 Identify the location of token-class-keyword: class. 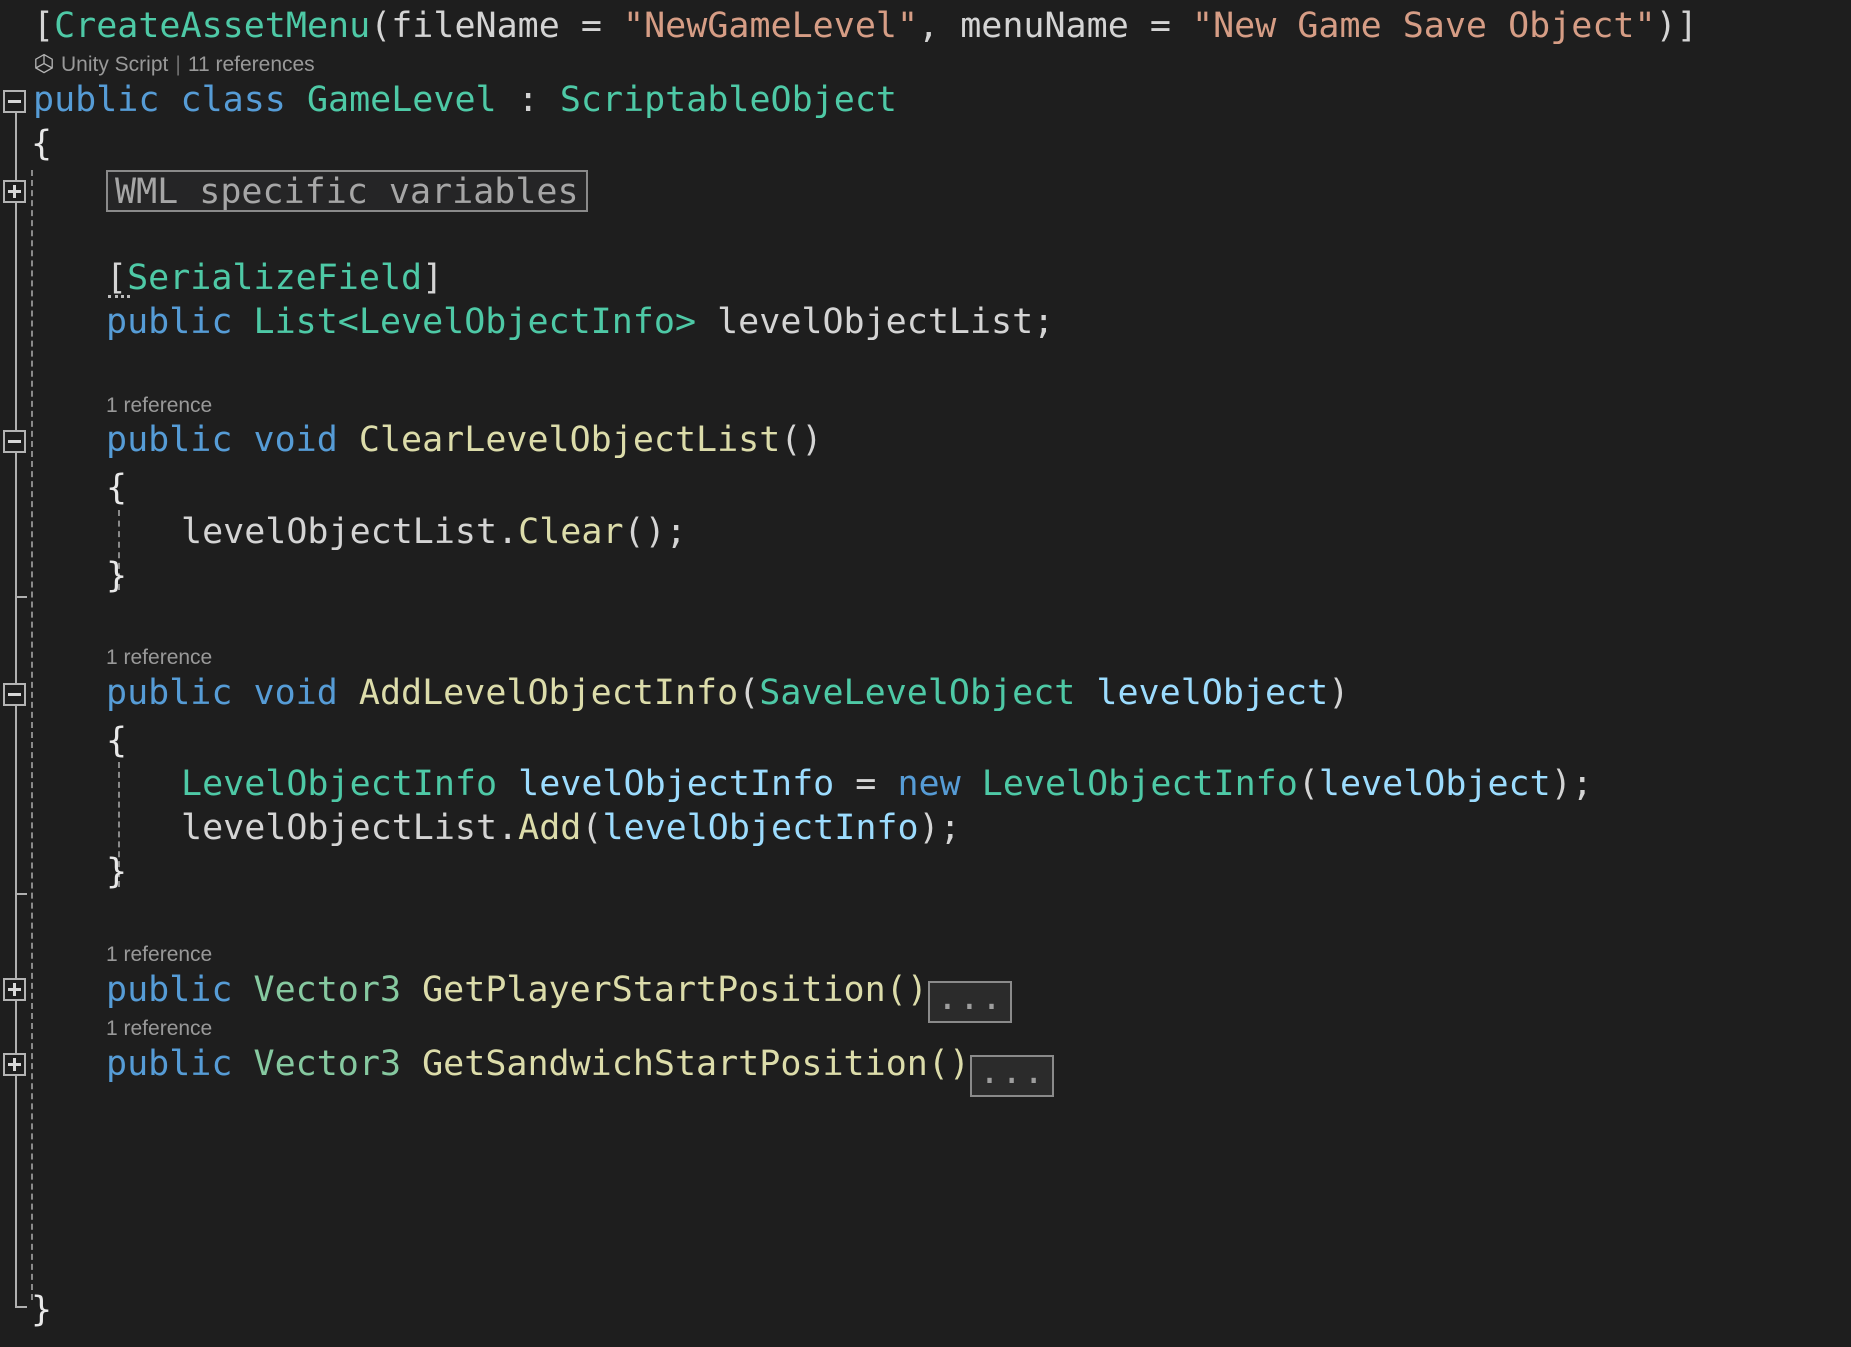
(233, 100).